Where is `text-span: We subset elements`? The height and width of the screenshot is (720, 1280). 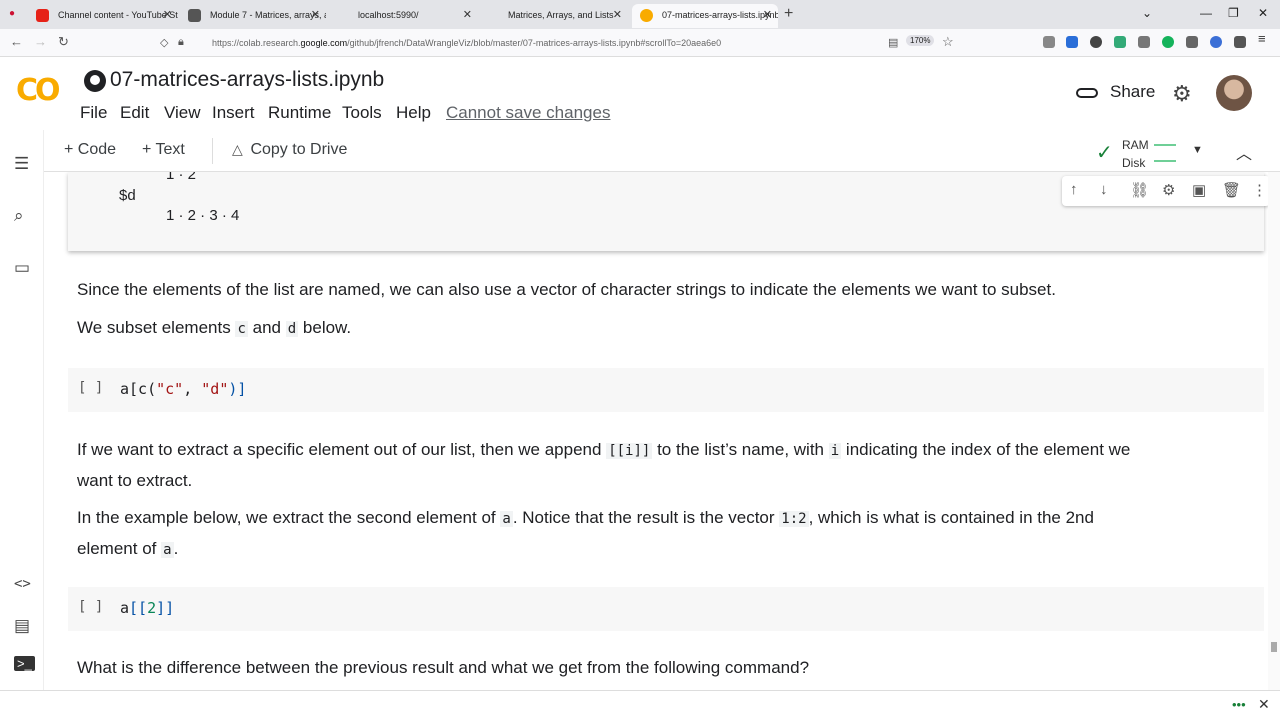 text-span: We subset elements is located at coordinates (154, 327).